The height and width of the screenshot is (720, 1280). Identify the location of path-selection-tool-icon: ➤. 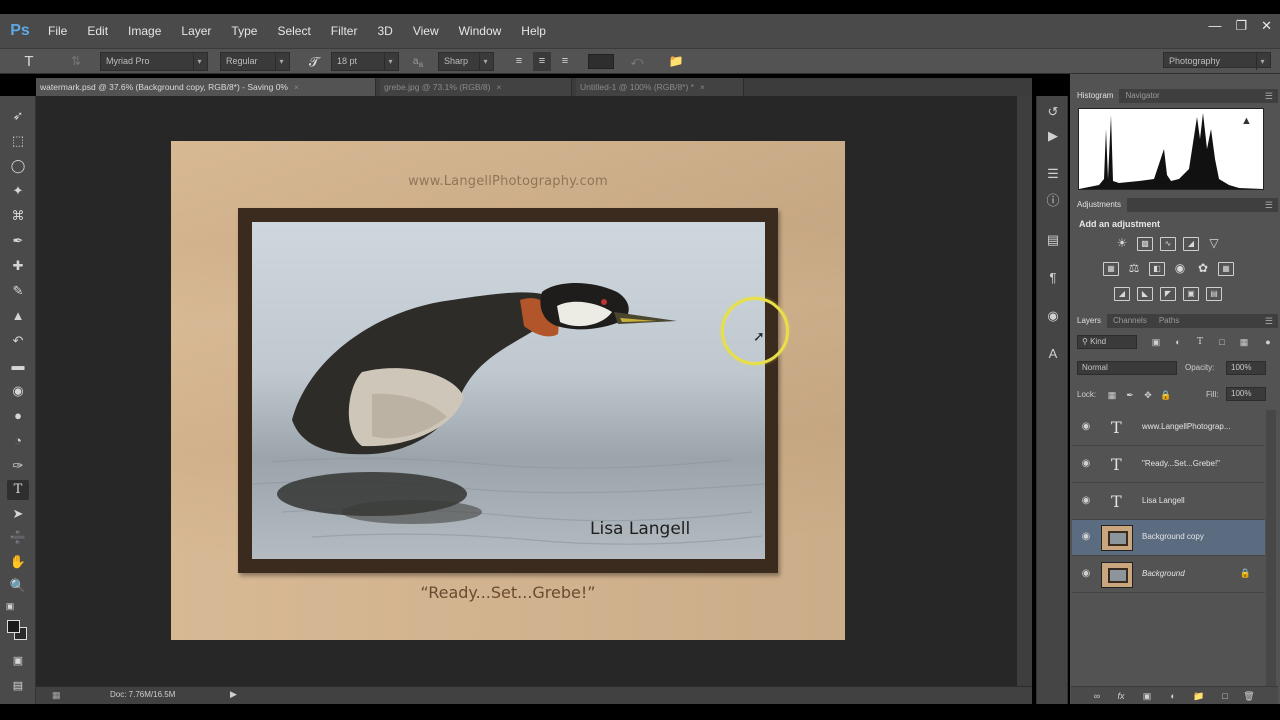
(18, 514).